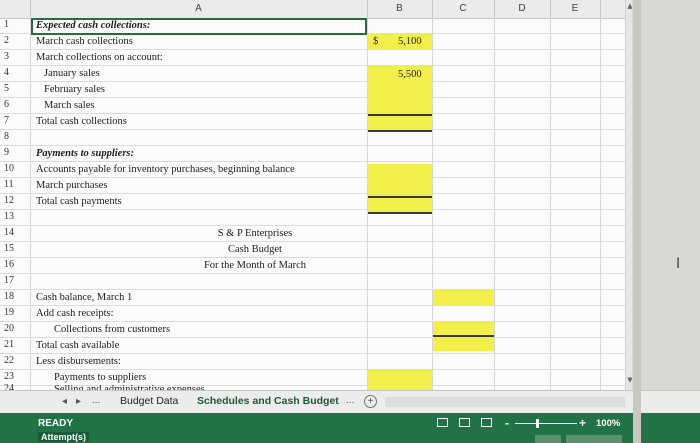 Image resolution: width=700 pixels, height=443 pixels. Describe the element at coordinates (9, 312) in the screenshot. I see `row-number: 19` at that location.